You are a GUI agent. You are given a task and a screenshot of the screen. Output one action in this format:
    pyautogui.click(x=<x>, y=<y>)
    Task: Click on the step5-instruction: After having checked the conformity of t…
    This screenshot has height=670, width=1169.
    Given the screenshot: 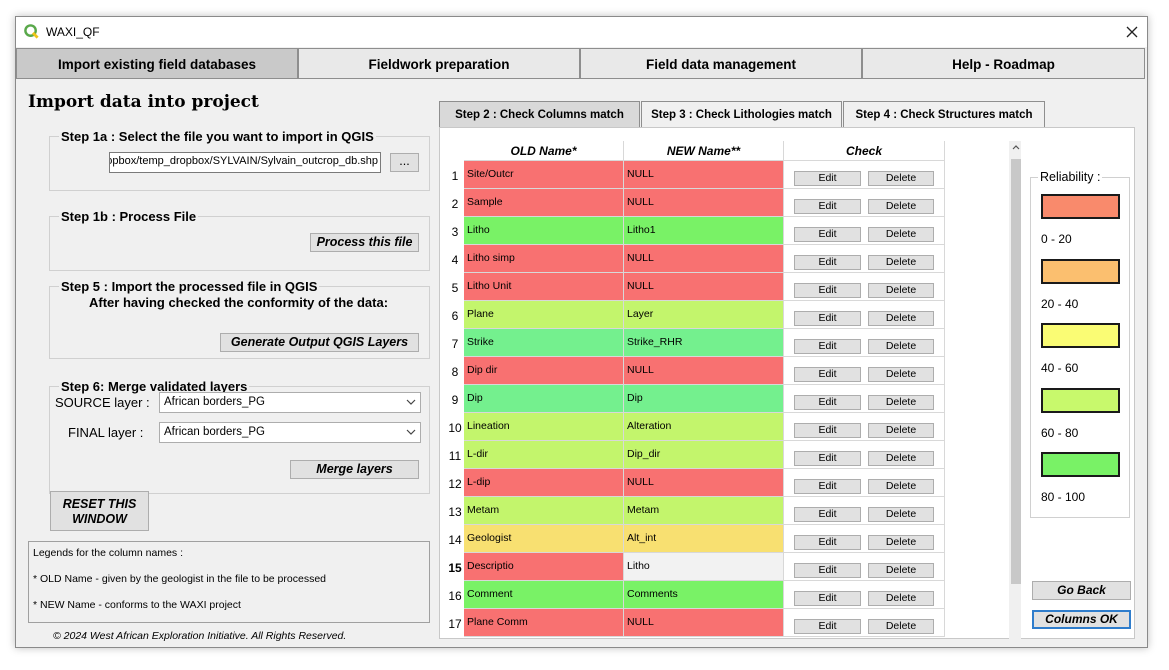 What is the action you would take?
    pyautogui.click(x=239, y=302)
    